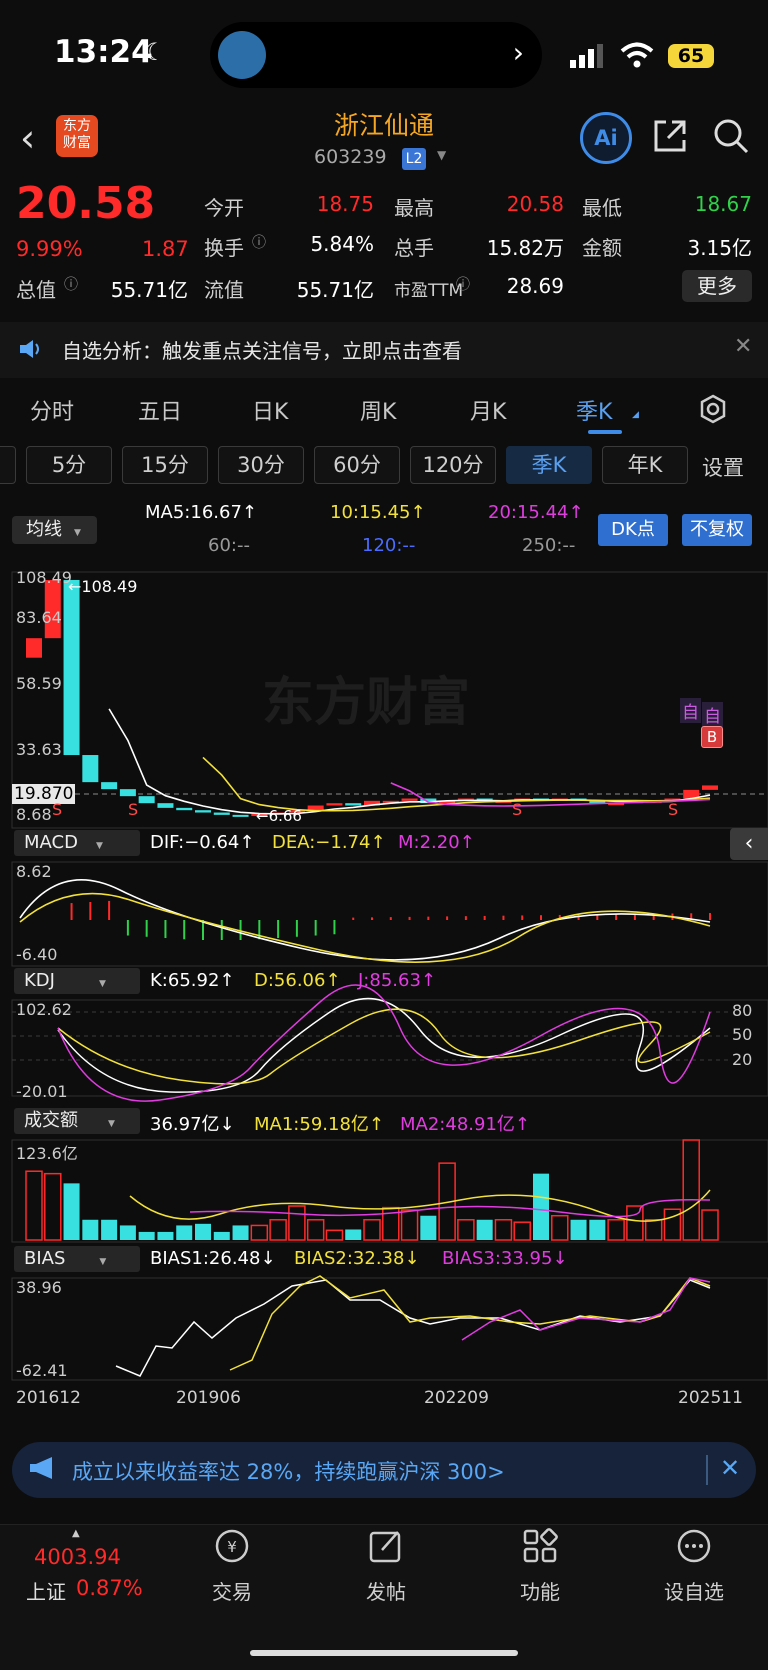  What do you see at coordinates (635, 415) in the screenshot?
I see `tab-dropdown-icon: ◢` at bounding box center [635, 415].